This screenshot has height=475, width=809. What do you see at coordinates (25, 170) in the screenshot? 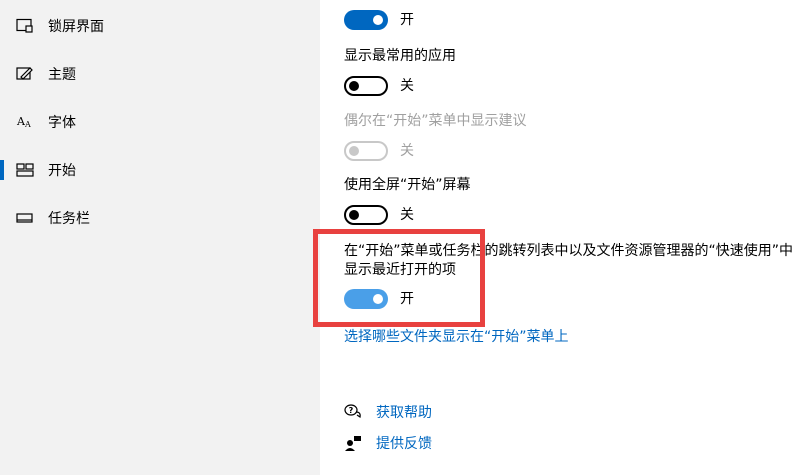
I see `start-menu-icon` at bounding box center [25, 170].